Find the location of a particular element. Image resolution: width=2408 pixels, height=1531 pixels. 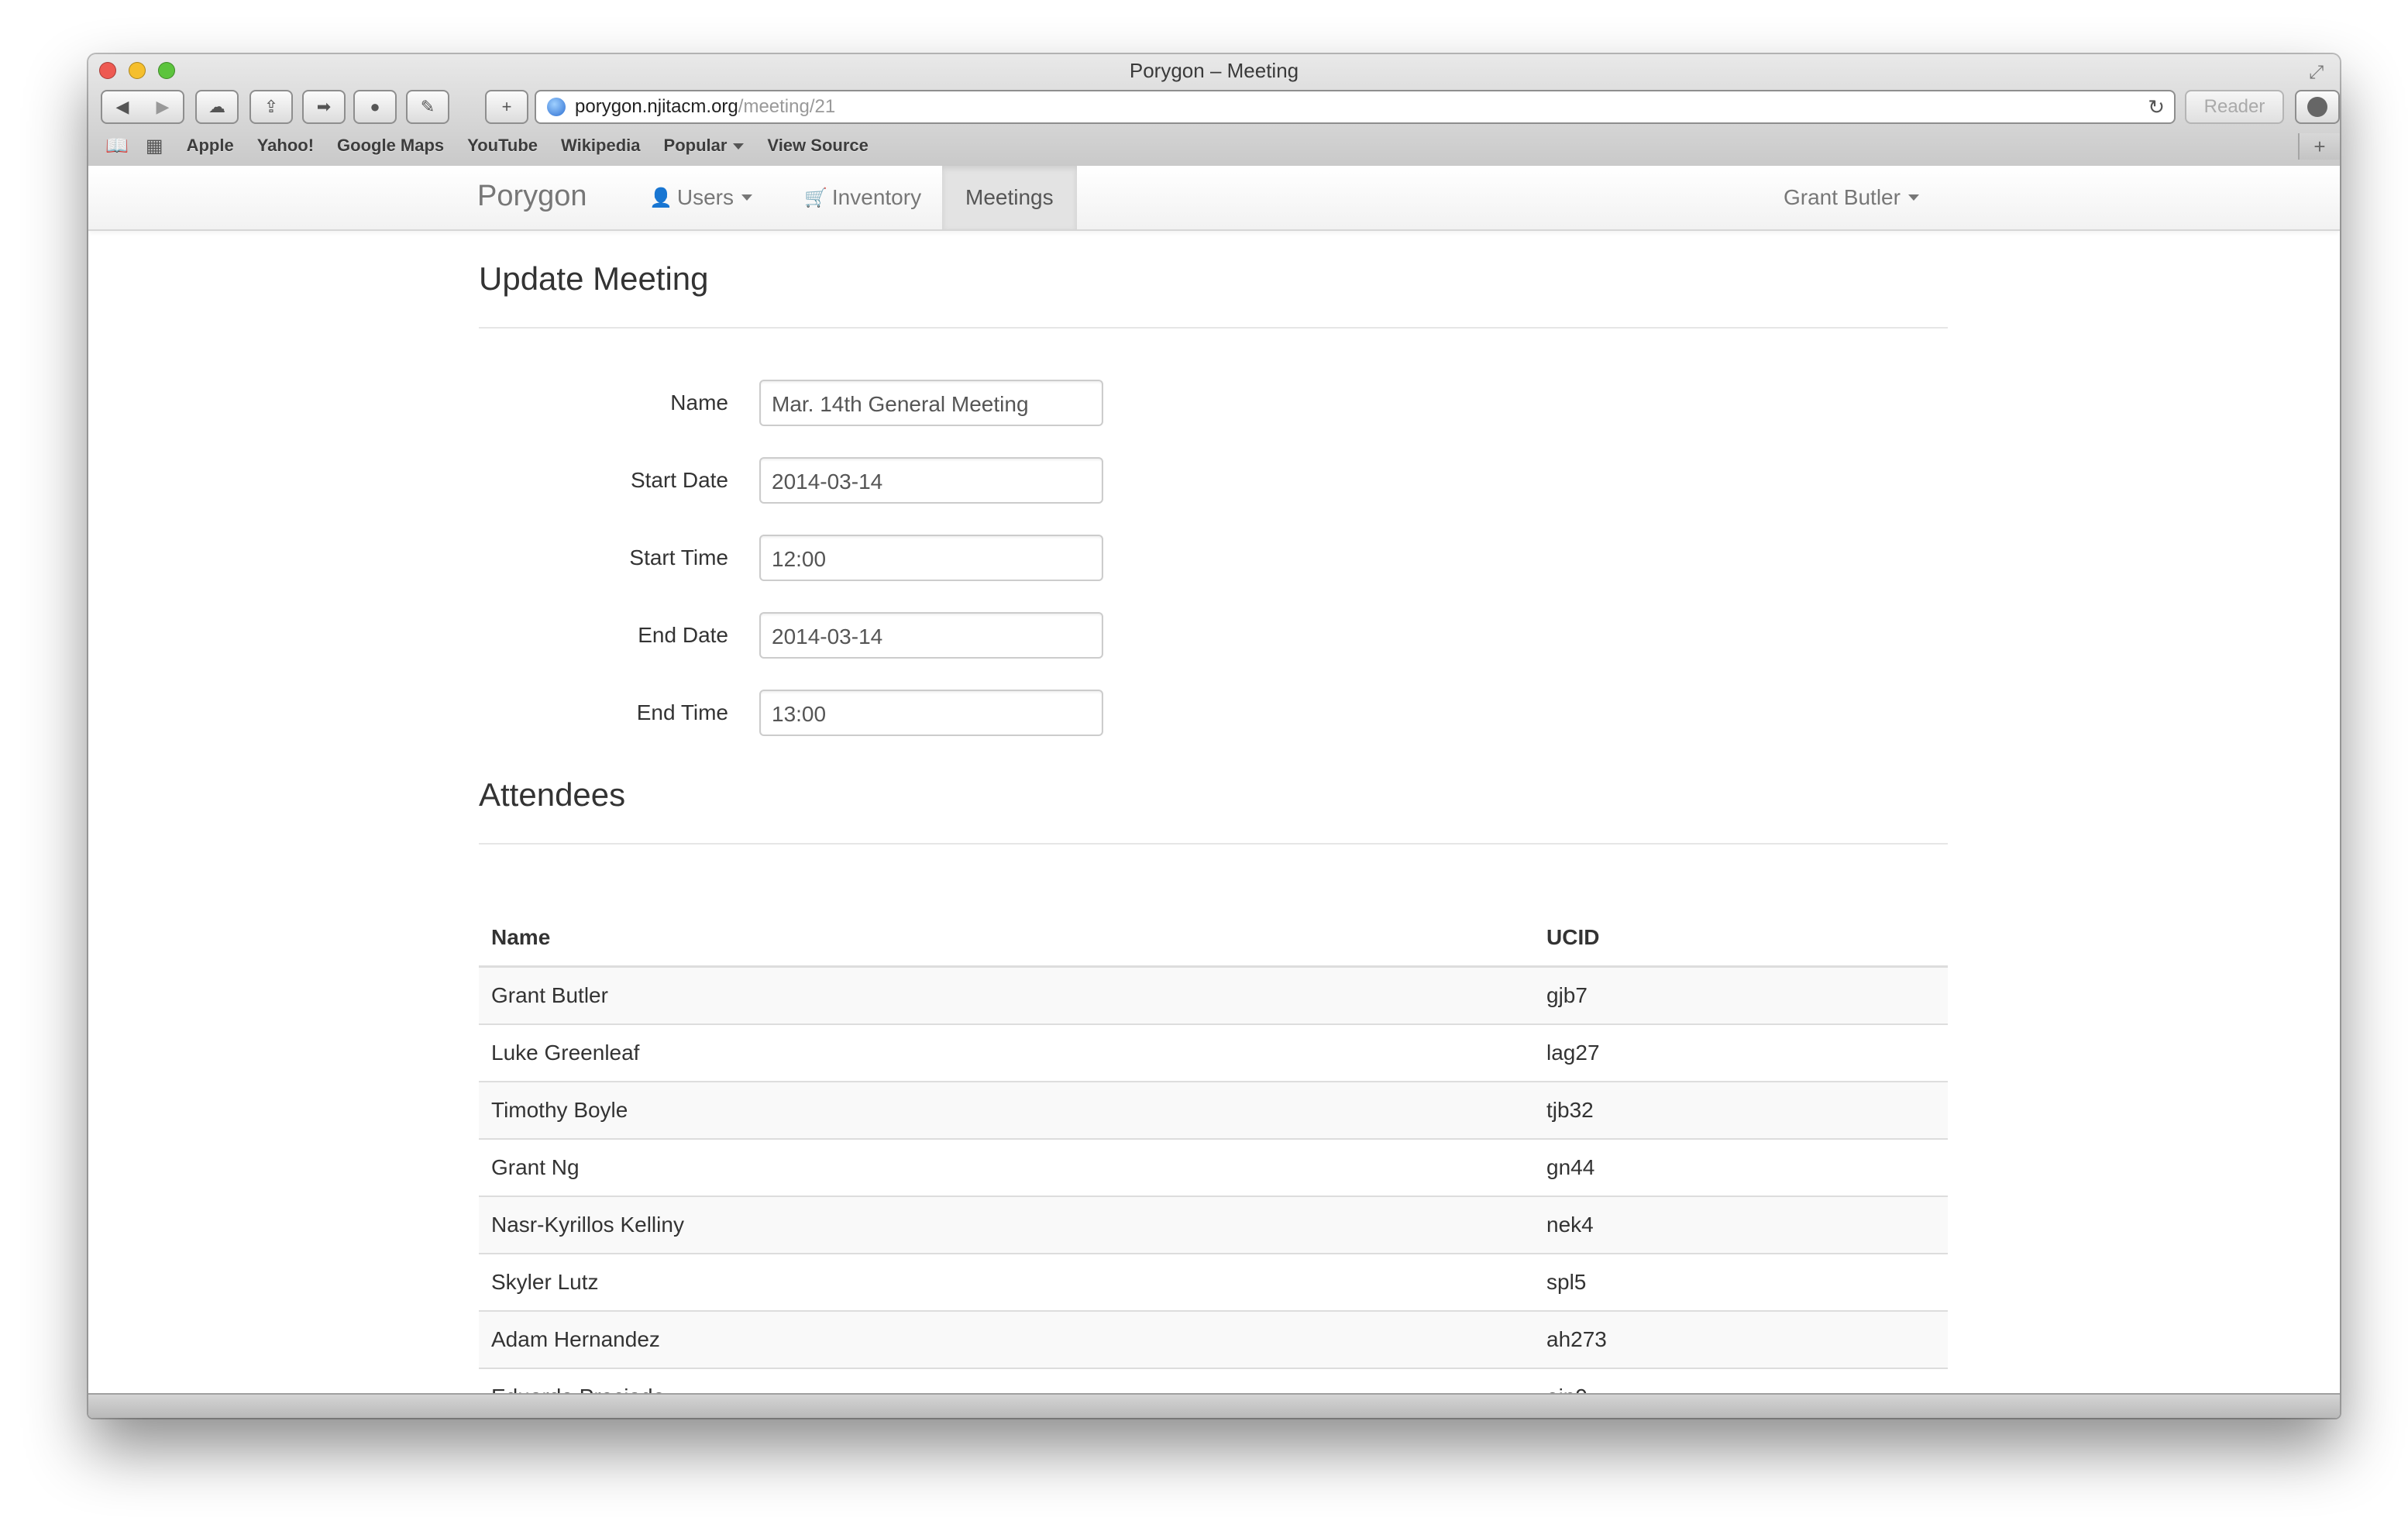

attendee-name: Skyler Lutz is located at coordinates (1006, 1283).